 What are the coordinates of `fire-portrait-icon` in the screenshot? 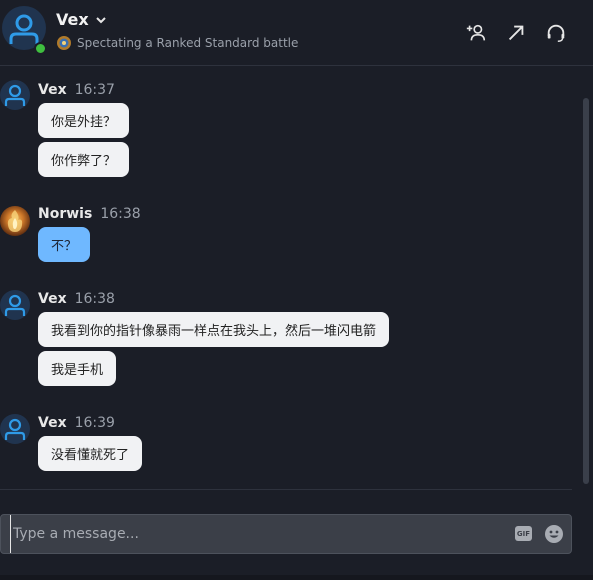 It's located at (15, 221).